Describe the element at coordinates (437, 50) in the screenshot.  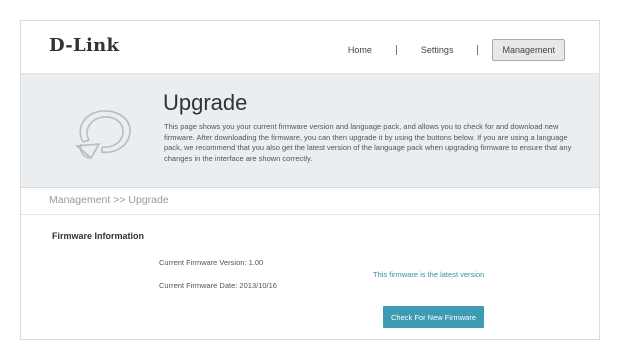
I see `nav-settings: Settings` at that location.